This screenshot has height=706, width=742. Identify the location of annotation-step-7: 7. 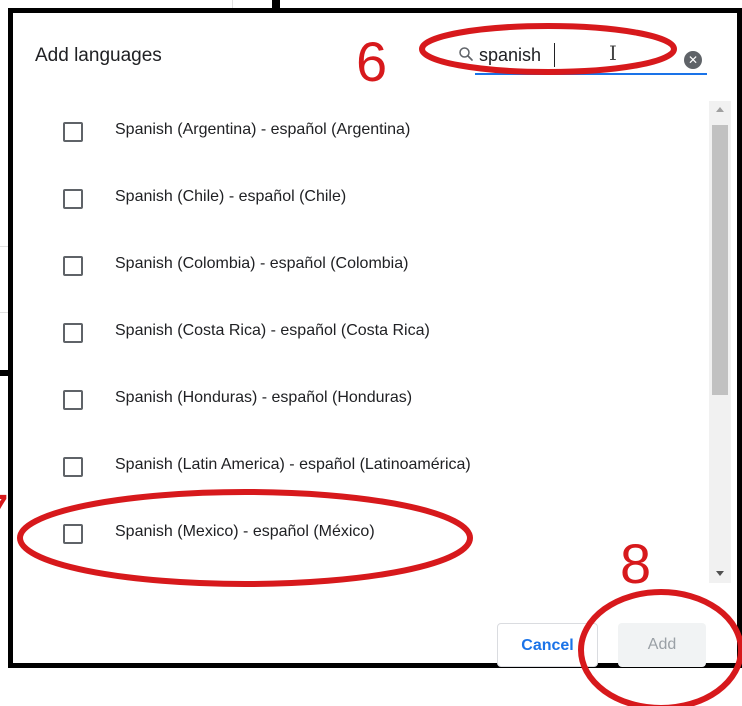
(4, 514).